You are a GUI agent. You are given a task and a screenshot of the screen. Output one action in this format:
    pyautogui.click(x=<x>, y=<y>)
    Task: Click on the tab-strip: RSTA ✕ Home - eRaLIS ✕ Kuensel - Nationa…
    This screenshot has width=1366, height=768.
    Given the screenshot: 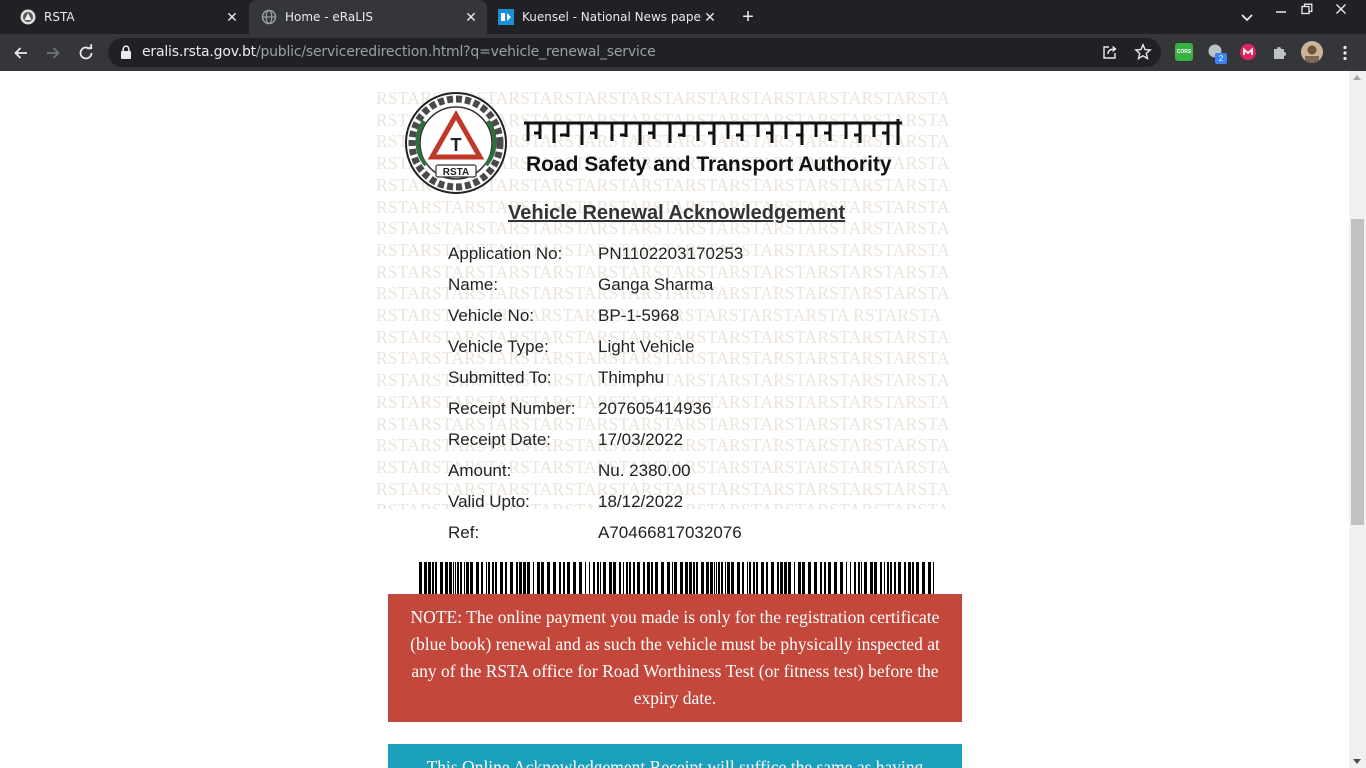 What is the action you would take?
    pyautogui.click(x=683, y=17)
    